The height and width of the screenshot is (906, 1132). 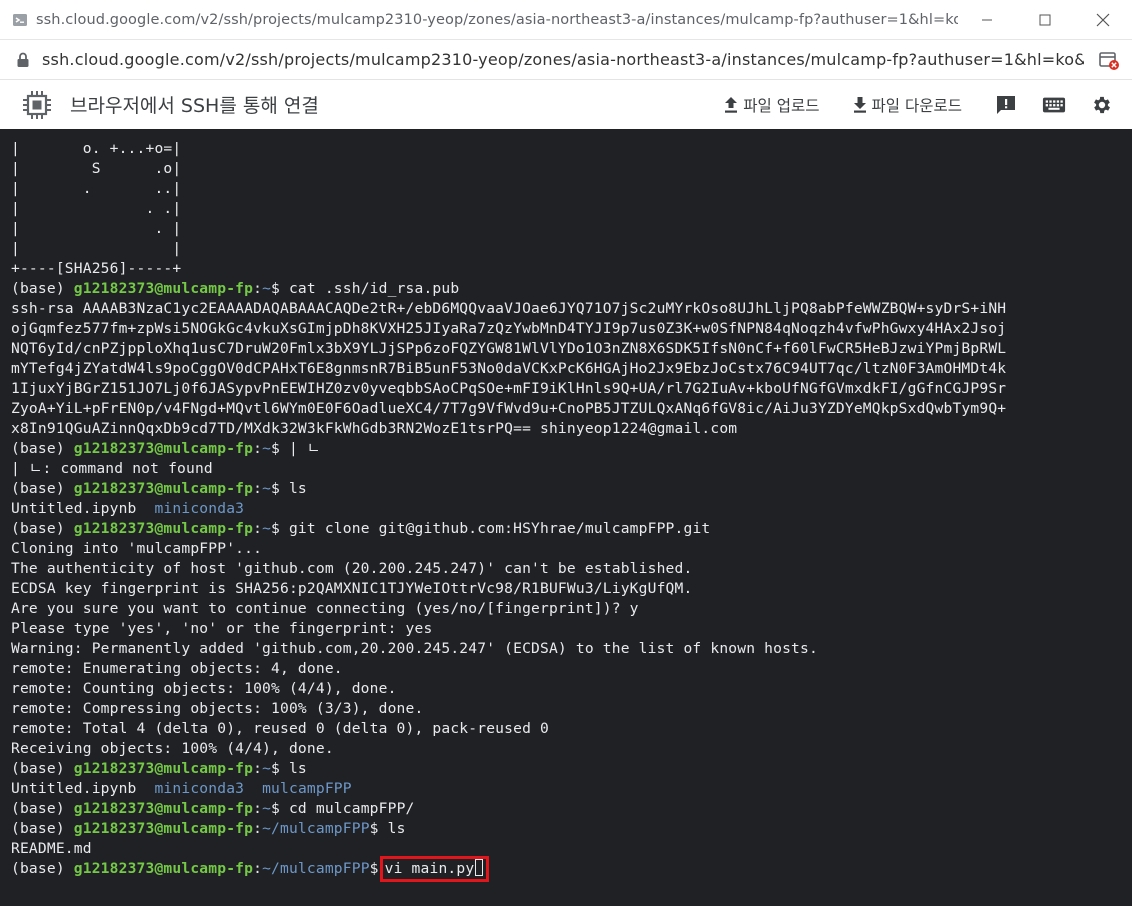 What do you see at coordinates (20, 19) in the screenshot?
I see `cloud-shell-favicon-icon` at bounding box center [20, 19].